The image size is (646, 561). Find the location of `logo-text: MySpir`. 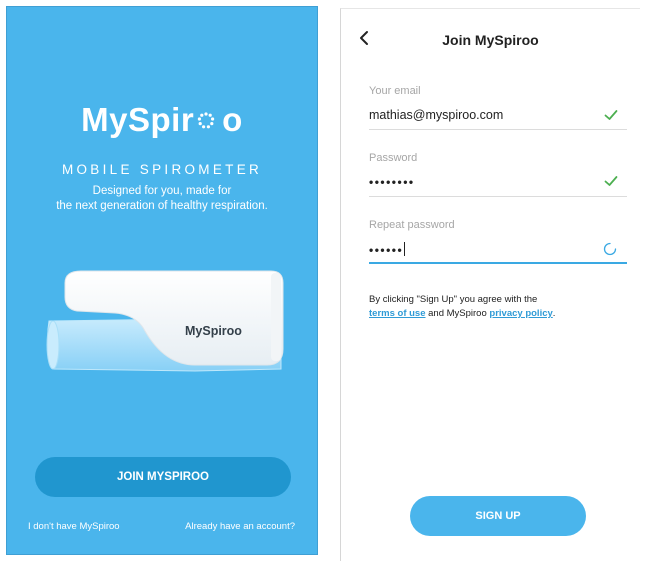

logo-text: MySpir is located at coordinates (138, 119).